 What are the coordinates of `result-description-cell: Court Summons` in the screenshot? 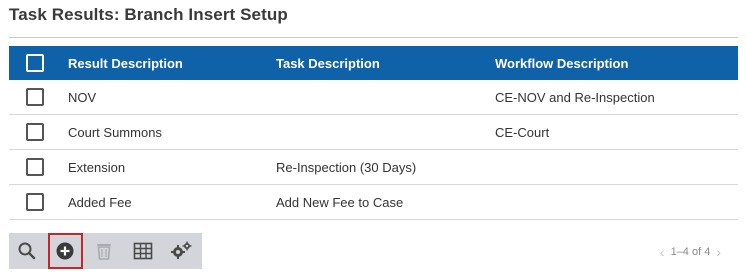 It's located at (115, 132).